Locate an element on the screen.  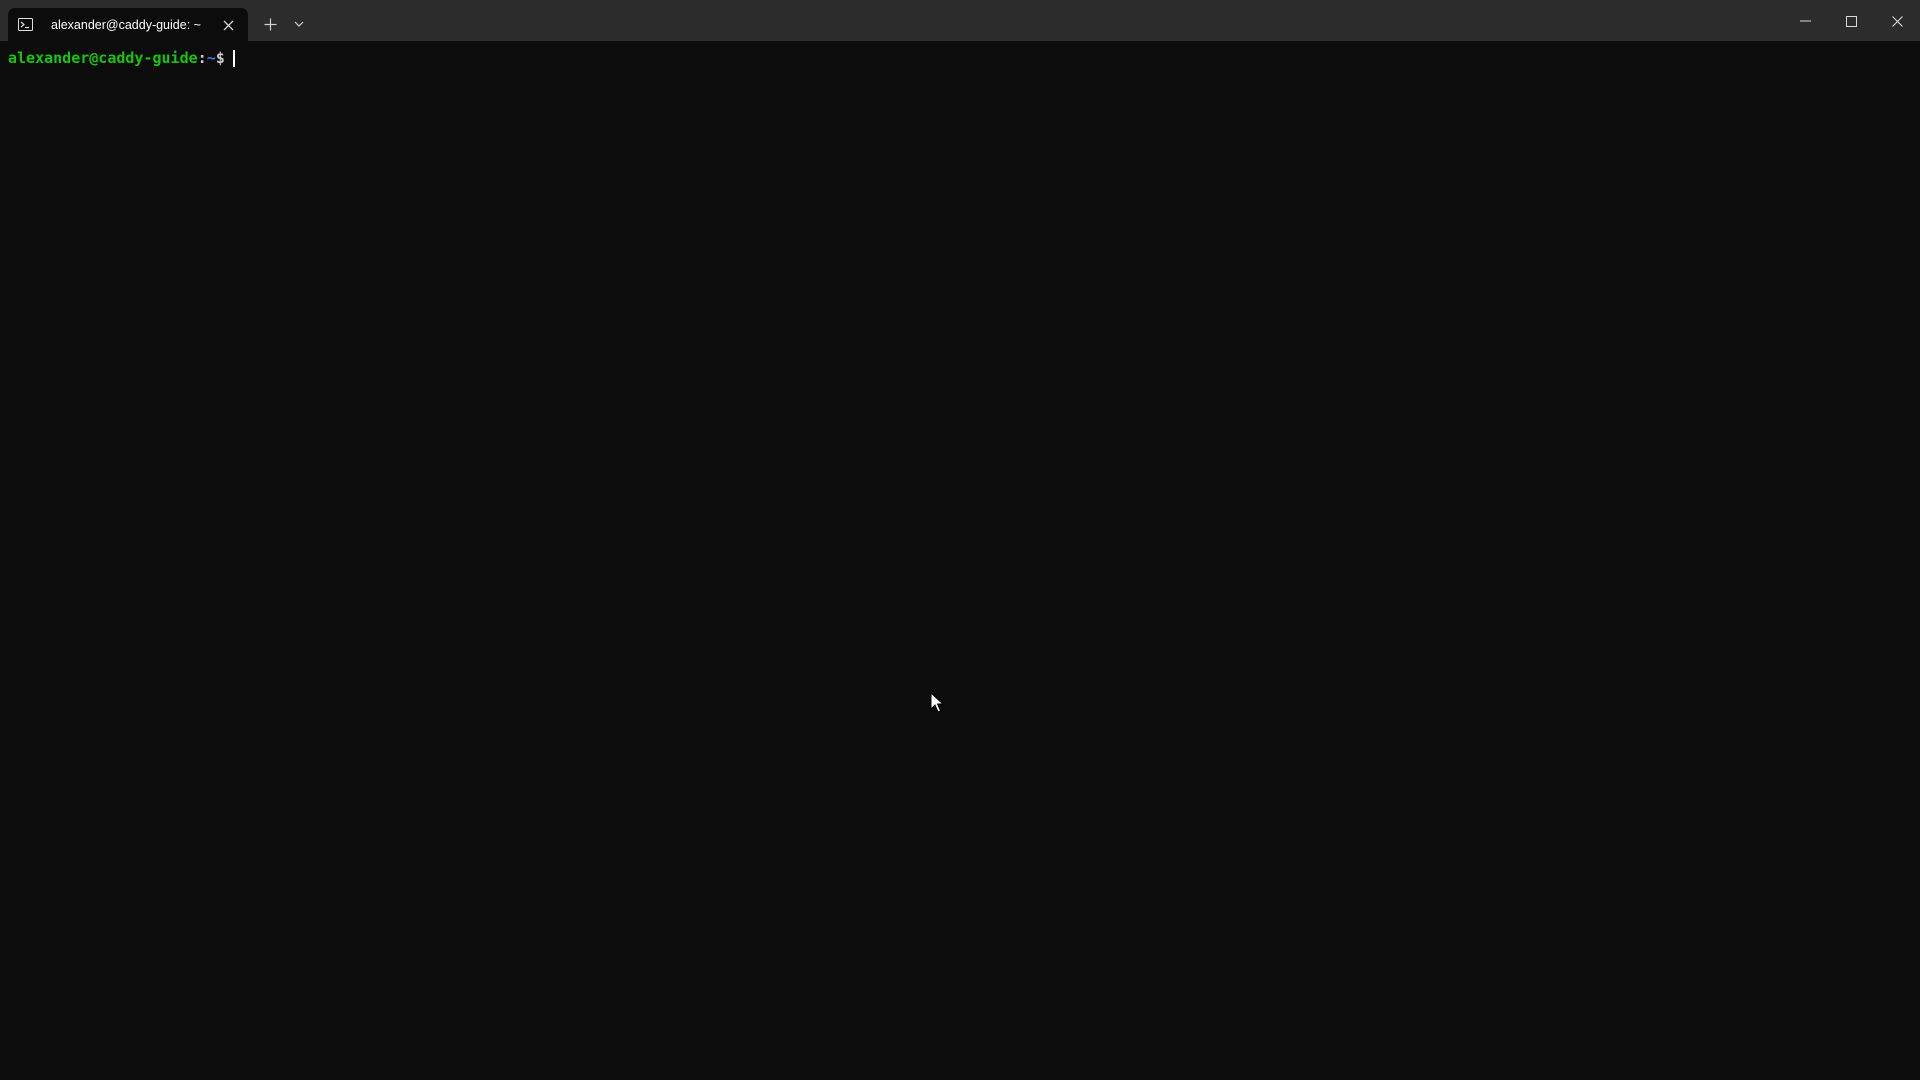
chevron-down-icon is located at coordinates (299, 24).